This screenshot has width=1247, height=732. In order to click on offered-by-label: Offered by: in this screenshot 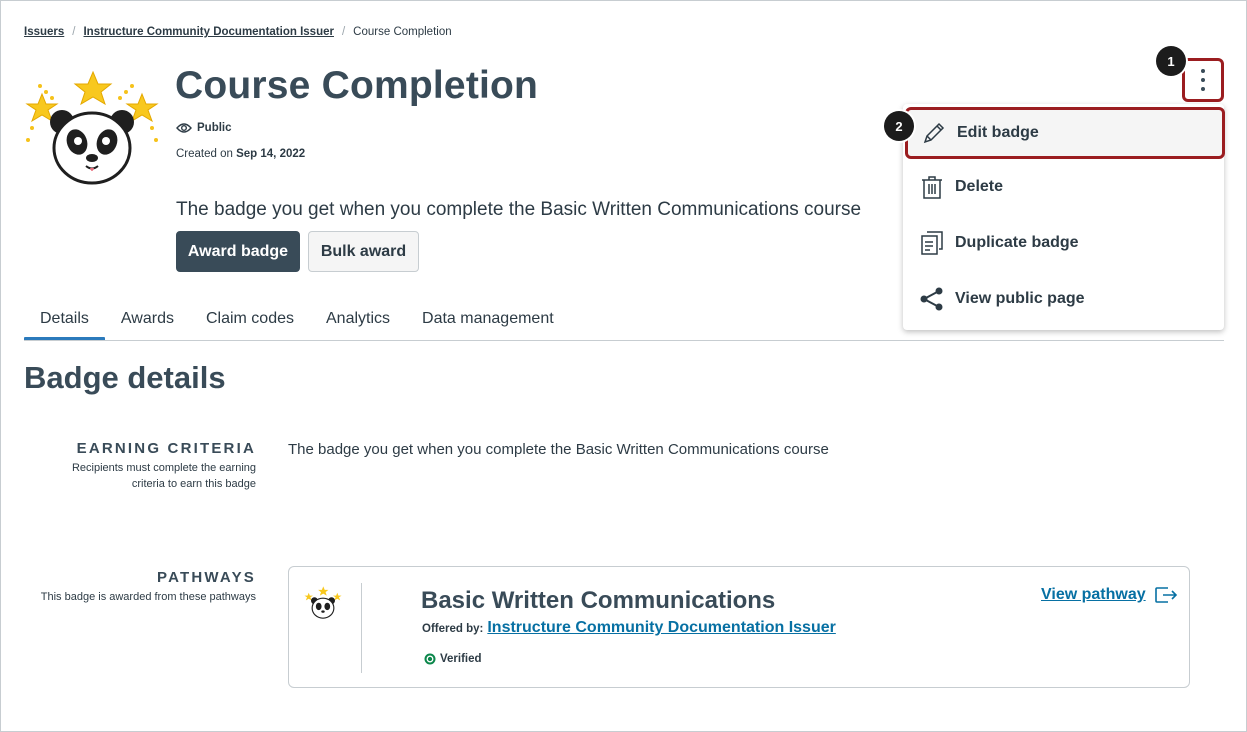, I will do `click(453, 629)`.